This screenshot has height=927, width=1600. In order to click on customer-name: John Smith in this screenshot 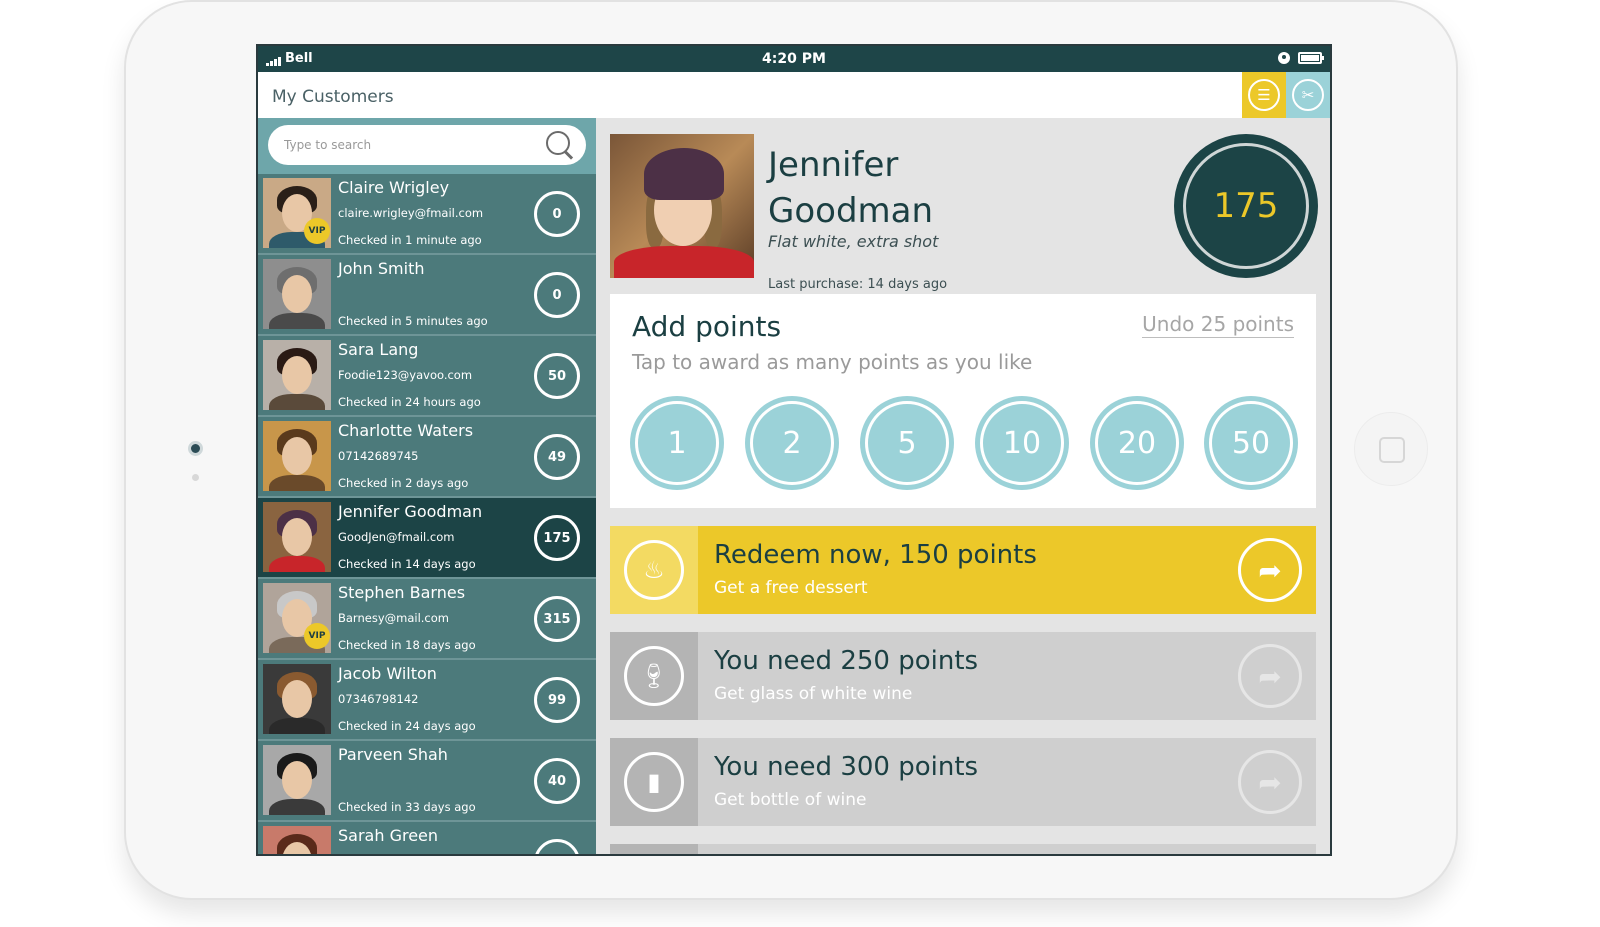, I will do `click(381, 268)`.